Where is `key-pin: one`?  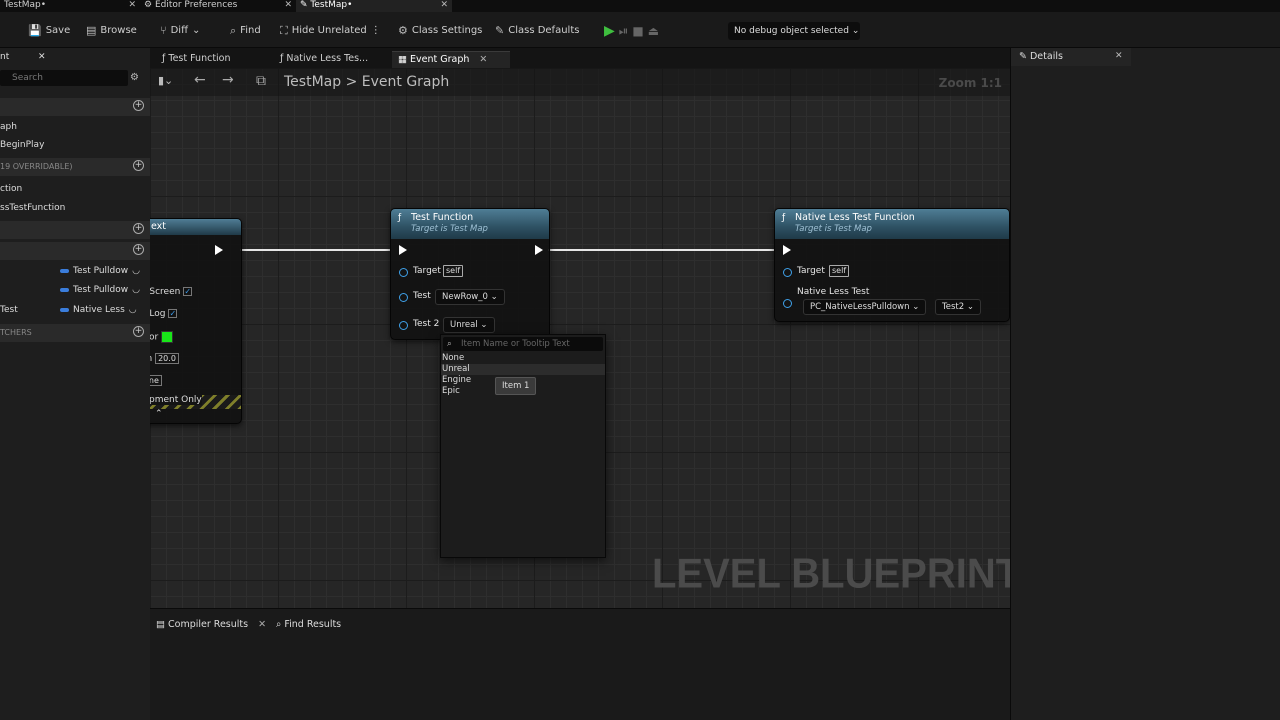
key-pin: one is located at coordinates (156, 380).